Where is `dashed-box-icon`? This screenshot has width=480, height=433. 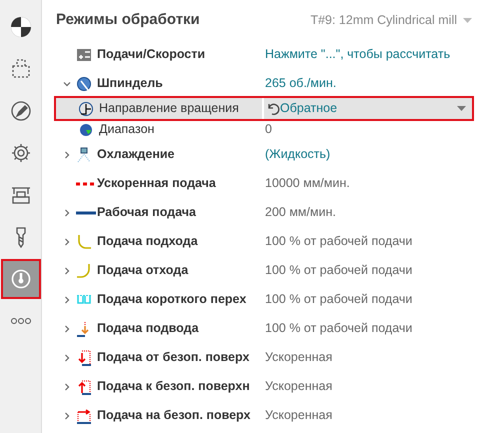
dashed-box-icon is located at coordinates (21, 69).